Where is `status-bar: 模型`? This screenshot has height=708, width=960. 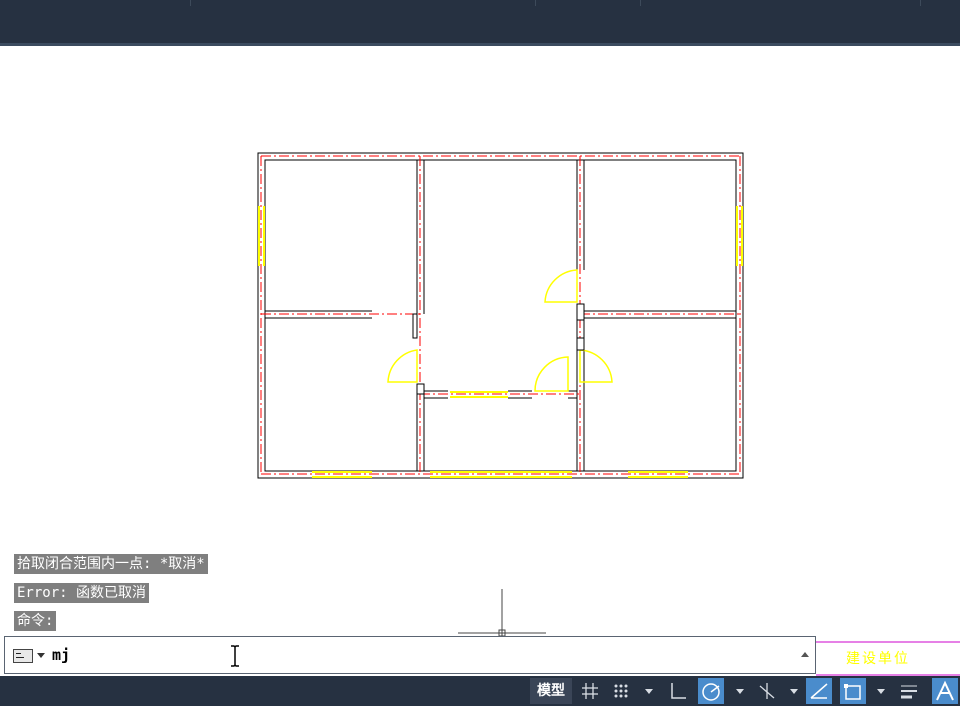
status-bar: 模型 is located at coordinates (480, 691).